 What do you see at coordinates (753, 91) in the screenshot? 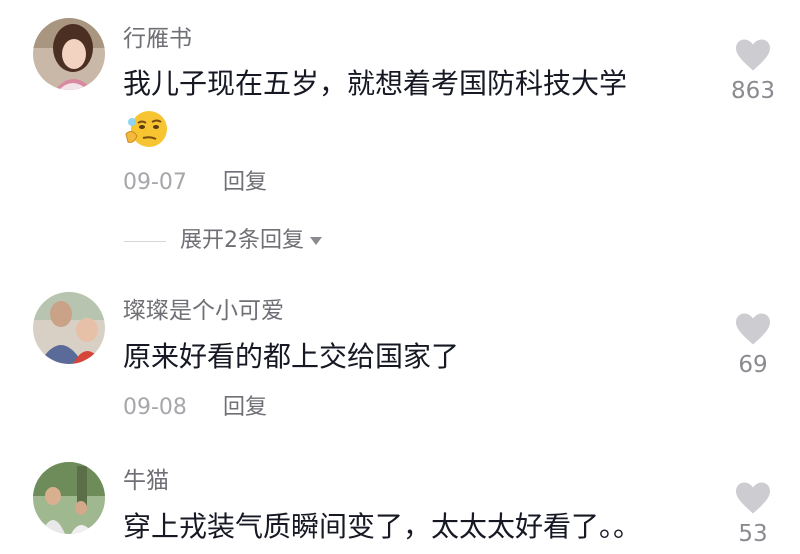
I see `like-count: 863` at bounding box center [753, 91].